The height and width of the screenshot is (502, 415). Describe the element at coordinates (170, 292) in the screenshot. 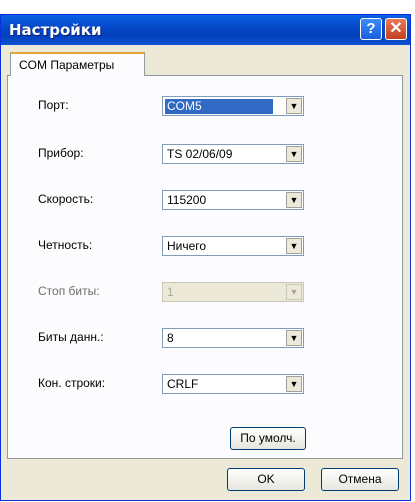

I see `stop-bits-value: 1` at that location.